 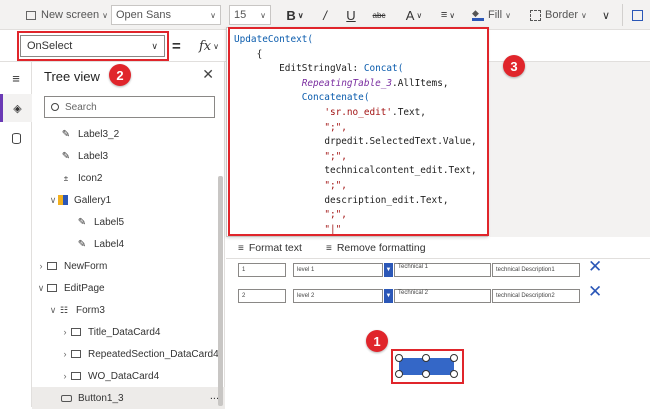 I want to click on fill-button: ◆ Fill ∨, so click(x=491, y=15).